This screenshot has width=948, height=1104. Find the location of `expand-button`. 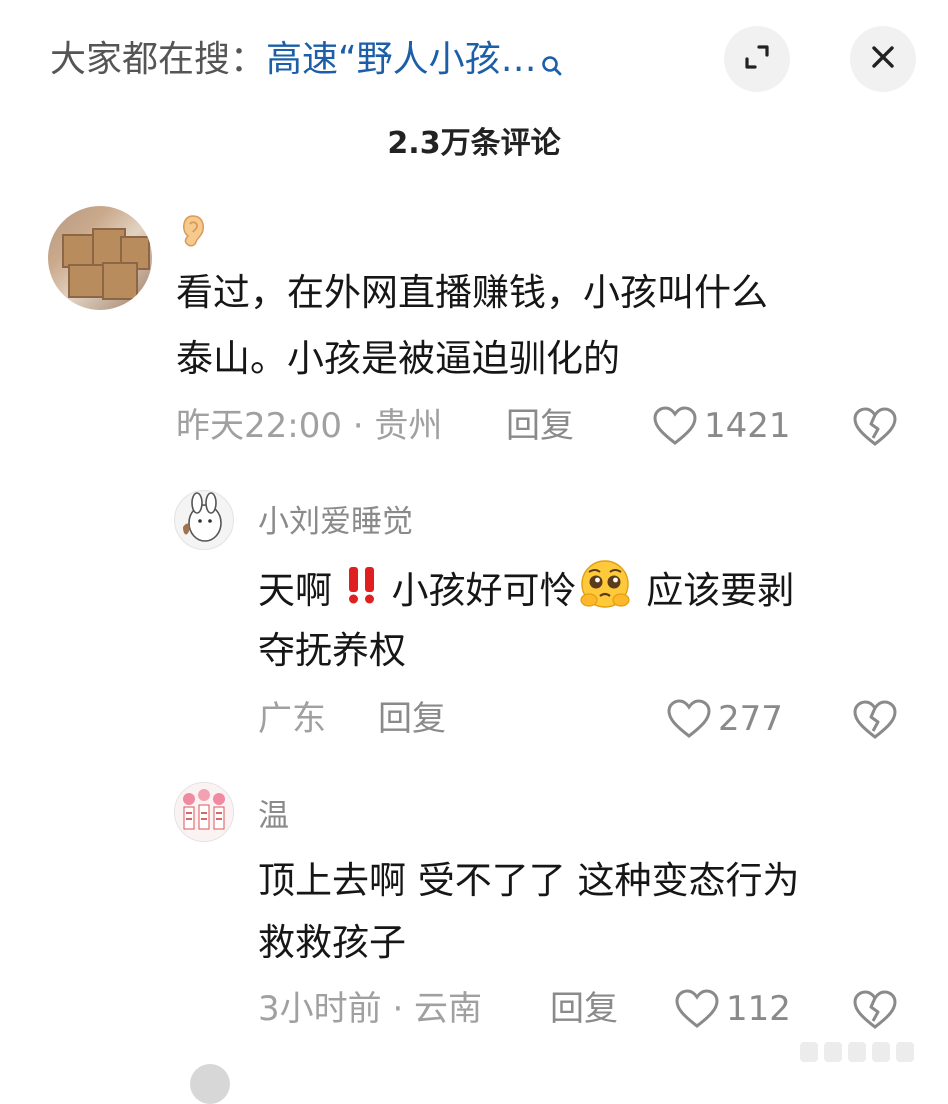

expand-button is located at coordinates (757, 59).